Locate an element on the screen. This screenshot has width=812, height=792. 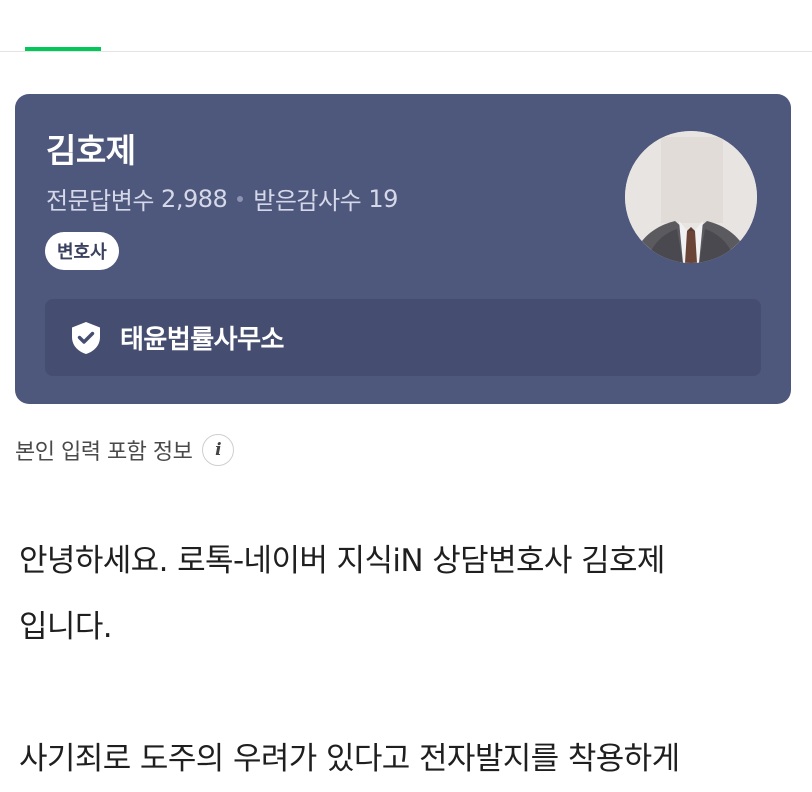
answer-line: 입니다. is located at coordinates (66, 627).